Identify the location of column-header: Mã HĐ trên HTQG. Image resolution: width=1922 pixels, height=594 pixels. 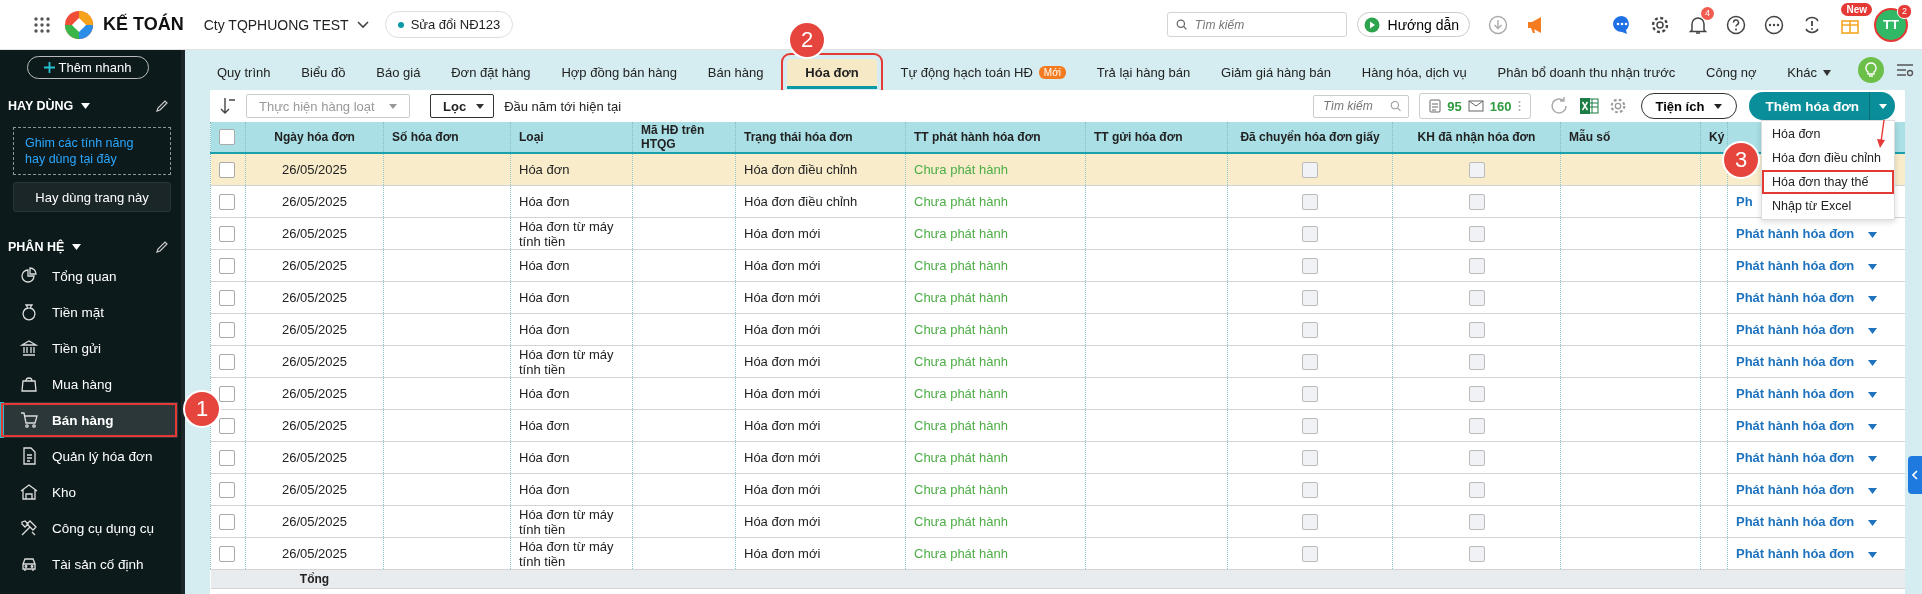
(684, 137).